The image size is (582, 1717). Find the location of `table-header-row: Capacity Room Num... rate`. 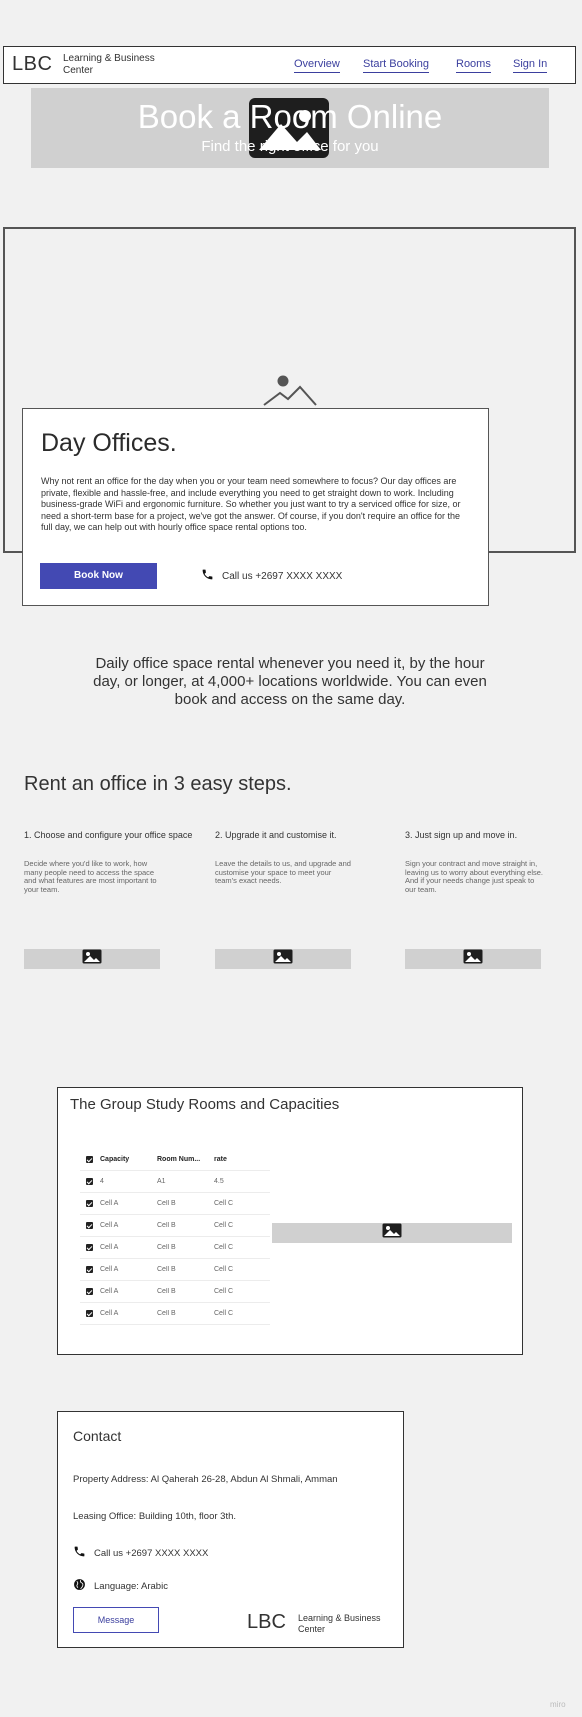

table-header-row: Capacity Room Num... rate is located at coordinates (175, 1160).